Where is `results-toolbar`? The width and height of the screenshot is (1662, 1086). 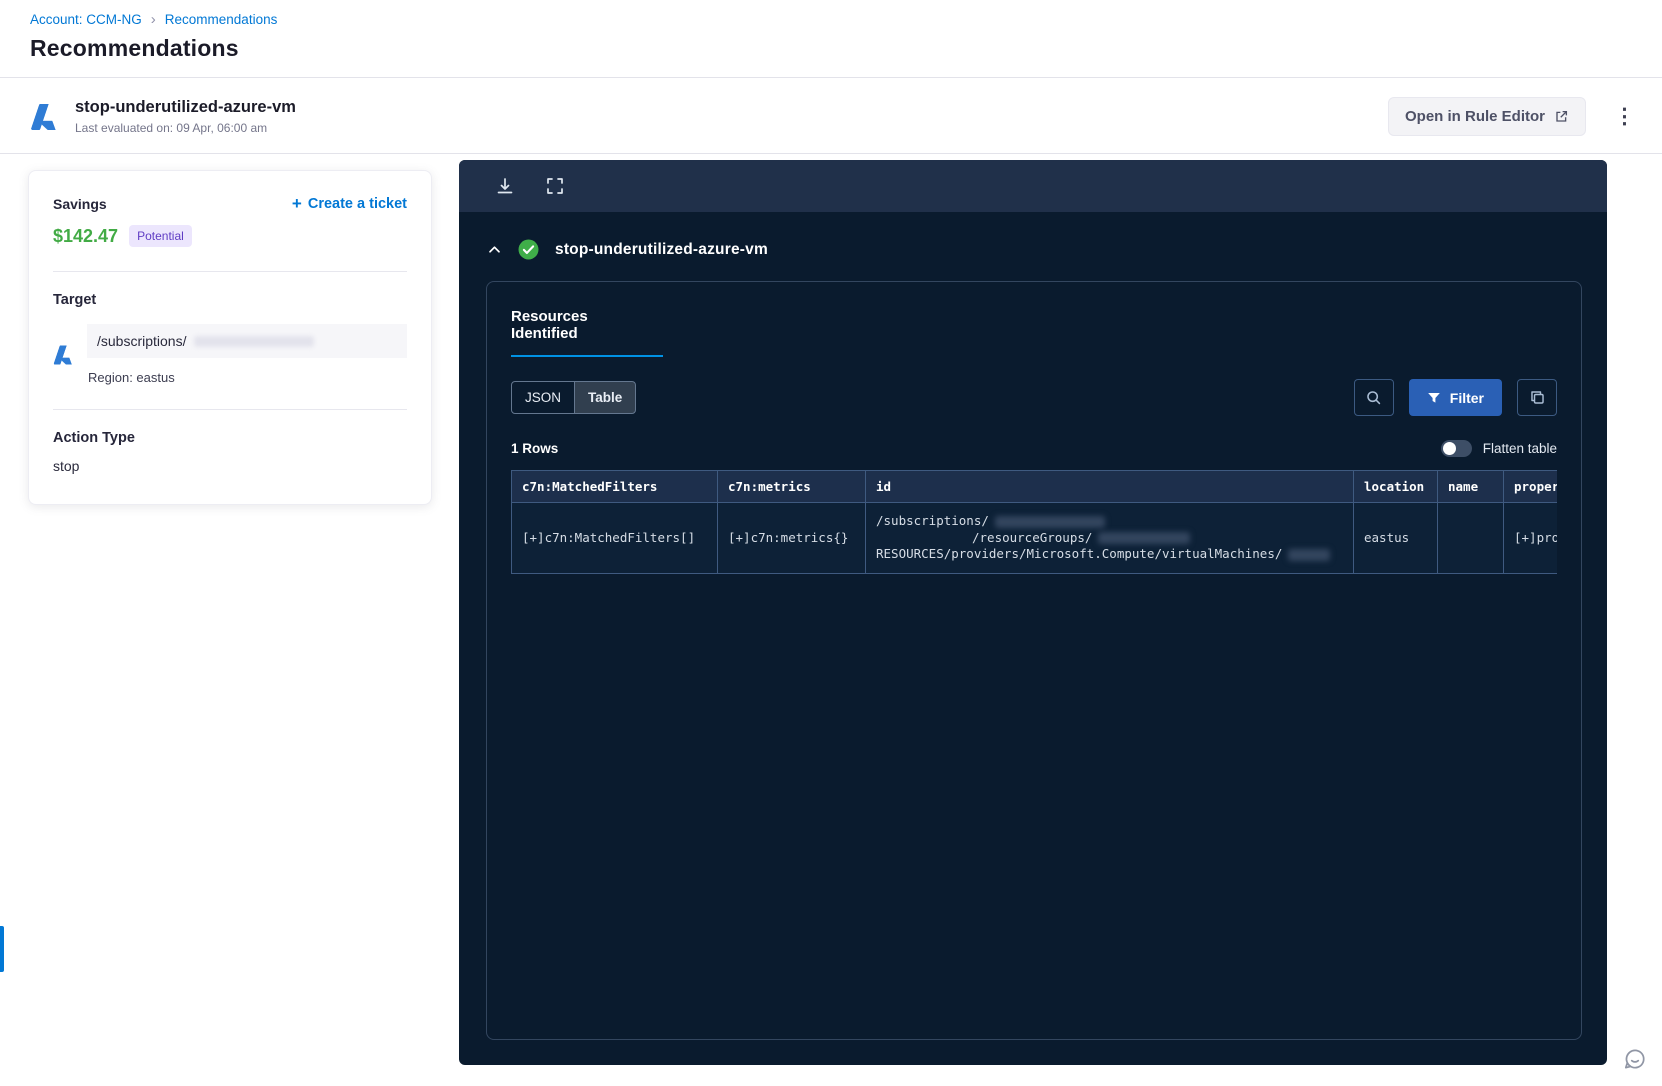
results-toolbar is located at coordinates (1033, 186).